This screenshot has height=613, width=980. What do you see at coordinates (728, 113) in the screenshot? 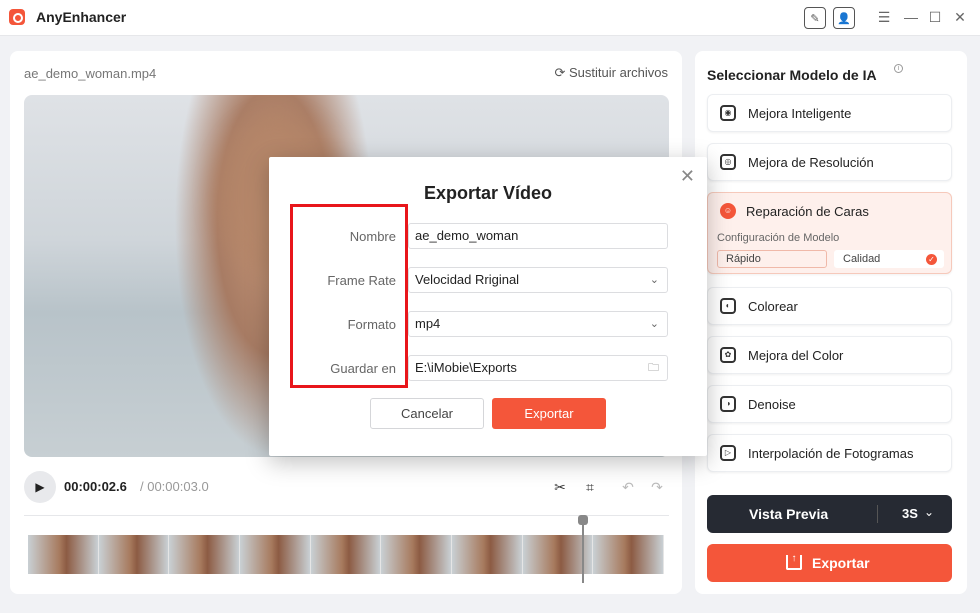
I see `robot-icon: ◉` at bounding box center [728, 113].